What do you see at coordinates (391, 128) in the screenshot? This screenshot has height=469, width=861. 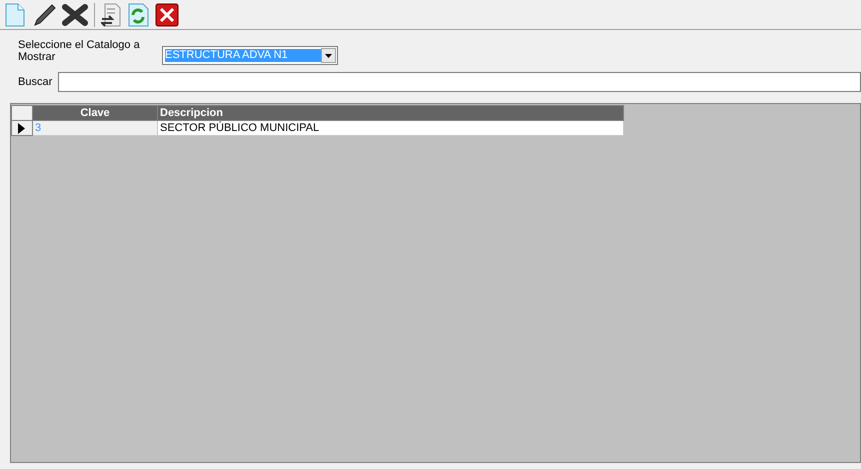 I see `table-cell: SECTOR PÚBLICO MUNICIPAL` at bounding box center [391, 128].